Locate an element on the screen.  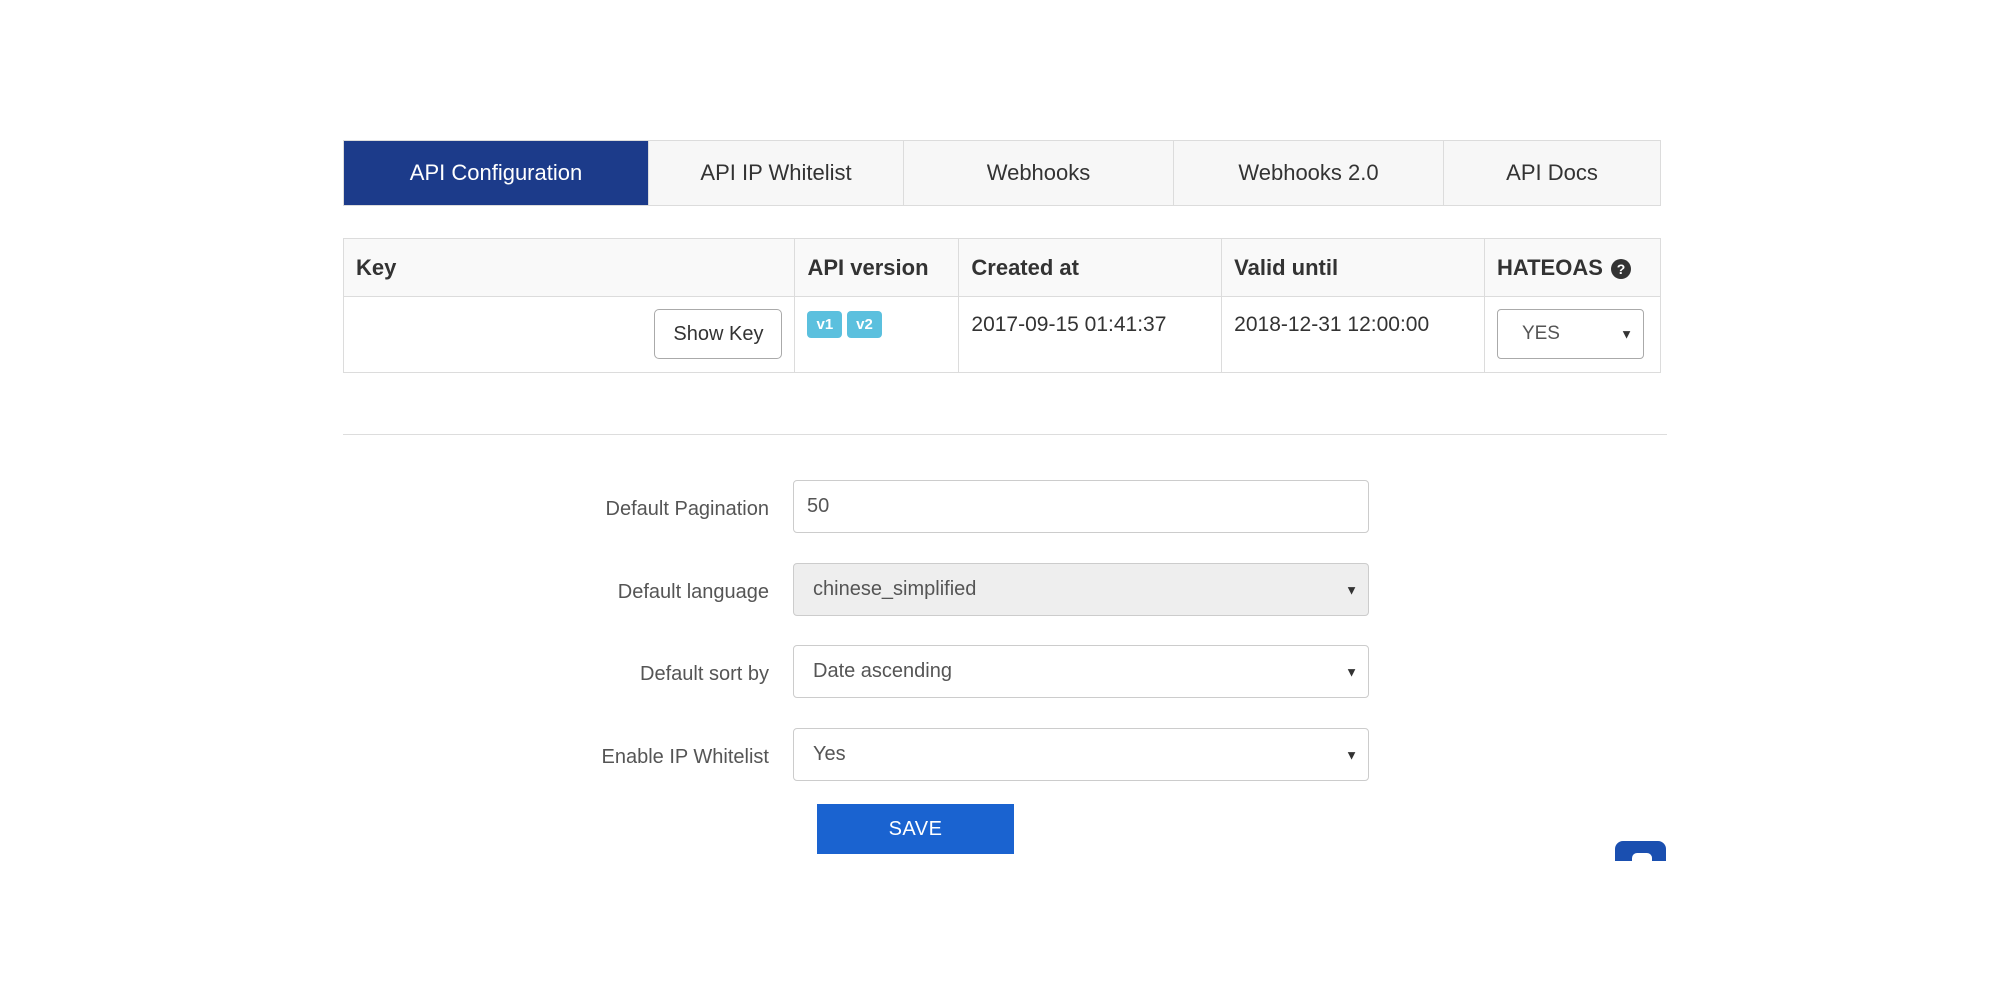
show-key-button: Show Key is located at coordinates (718, 334).